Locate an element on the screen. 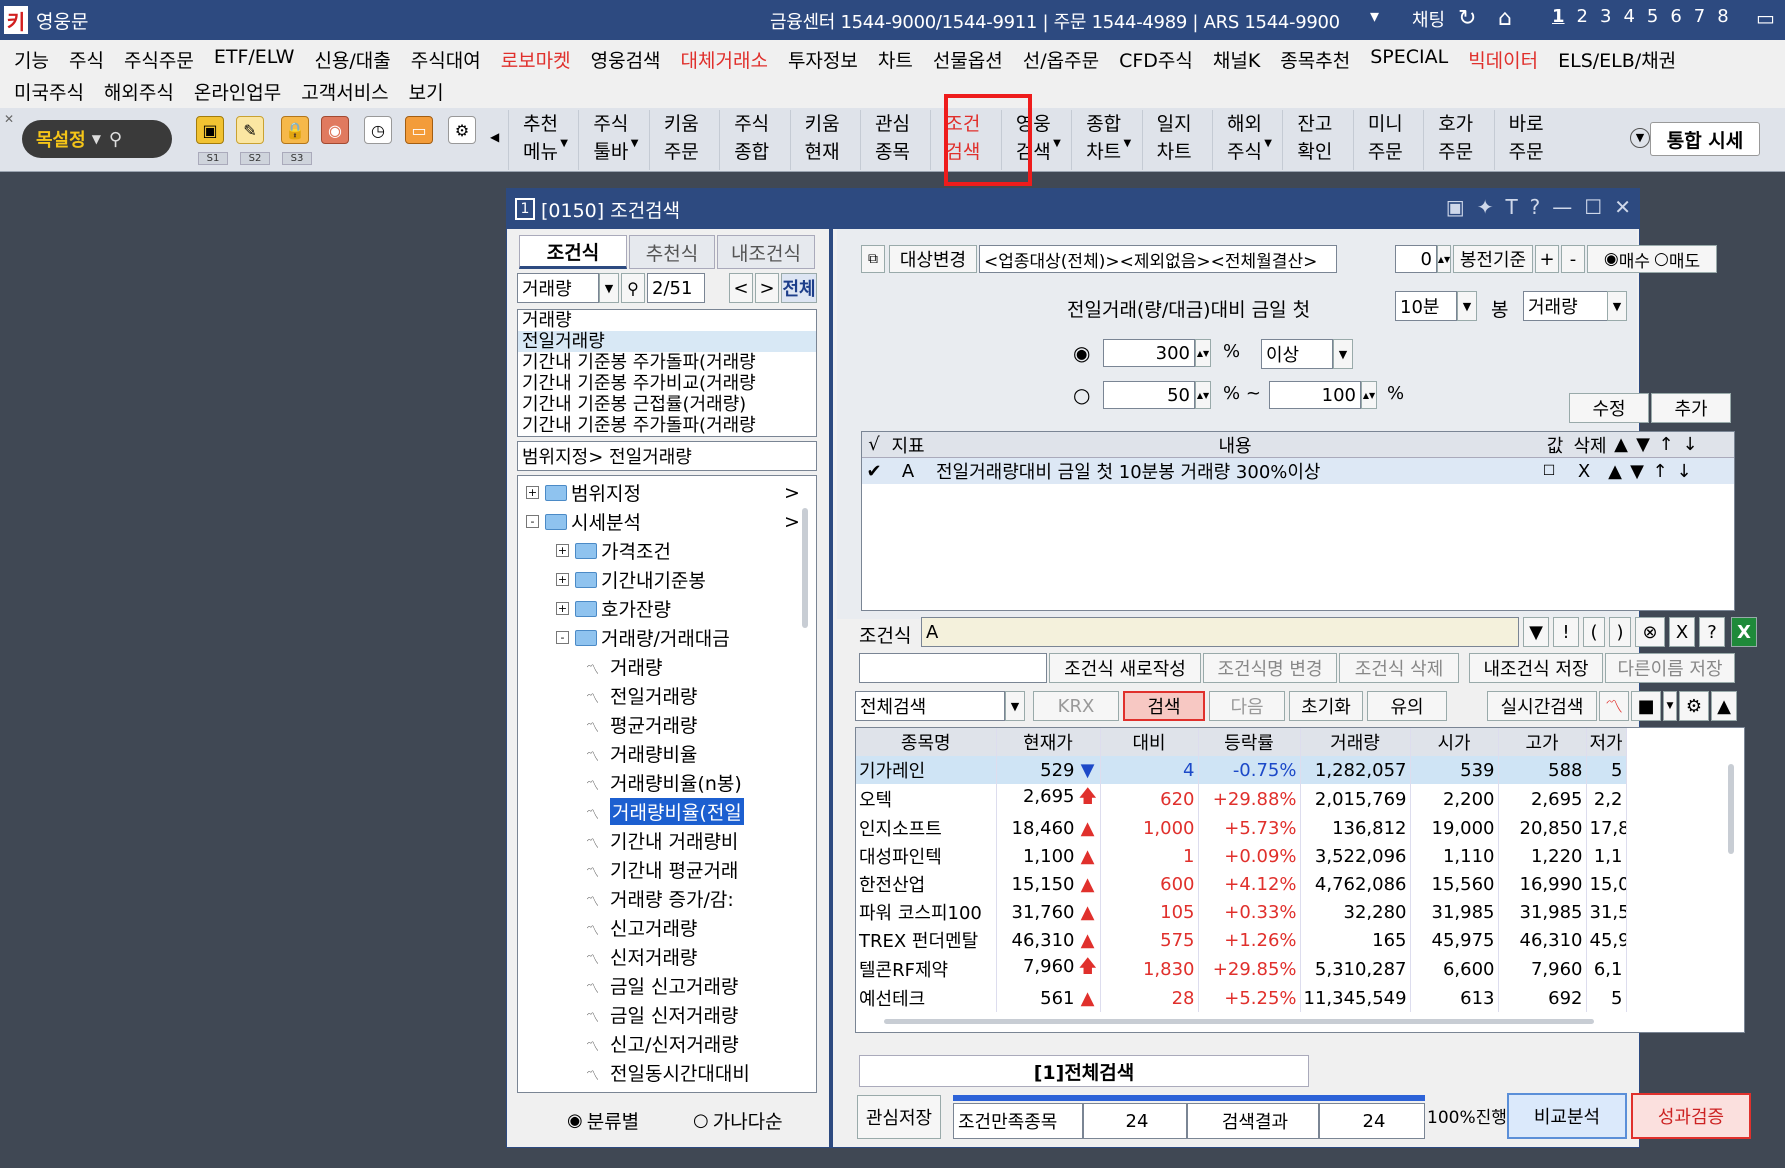  menu-item: CFD주식 is located at coordinates (1156, 59).